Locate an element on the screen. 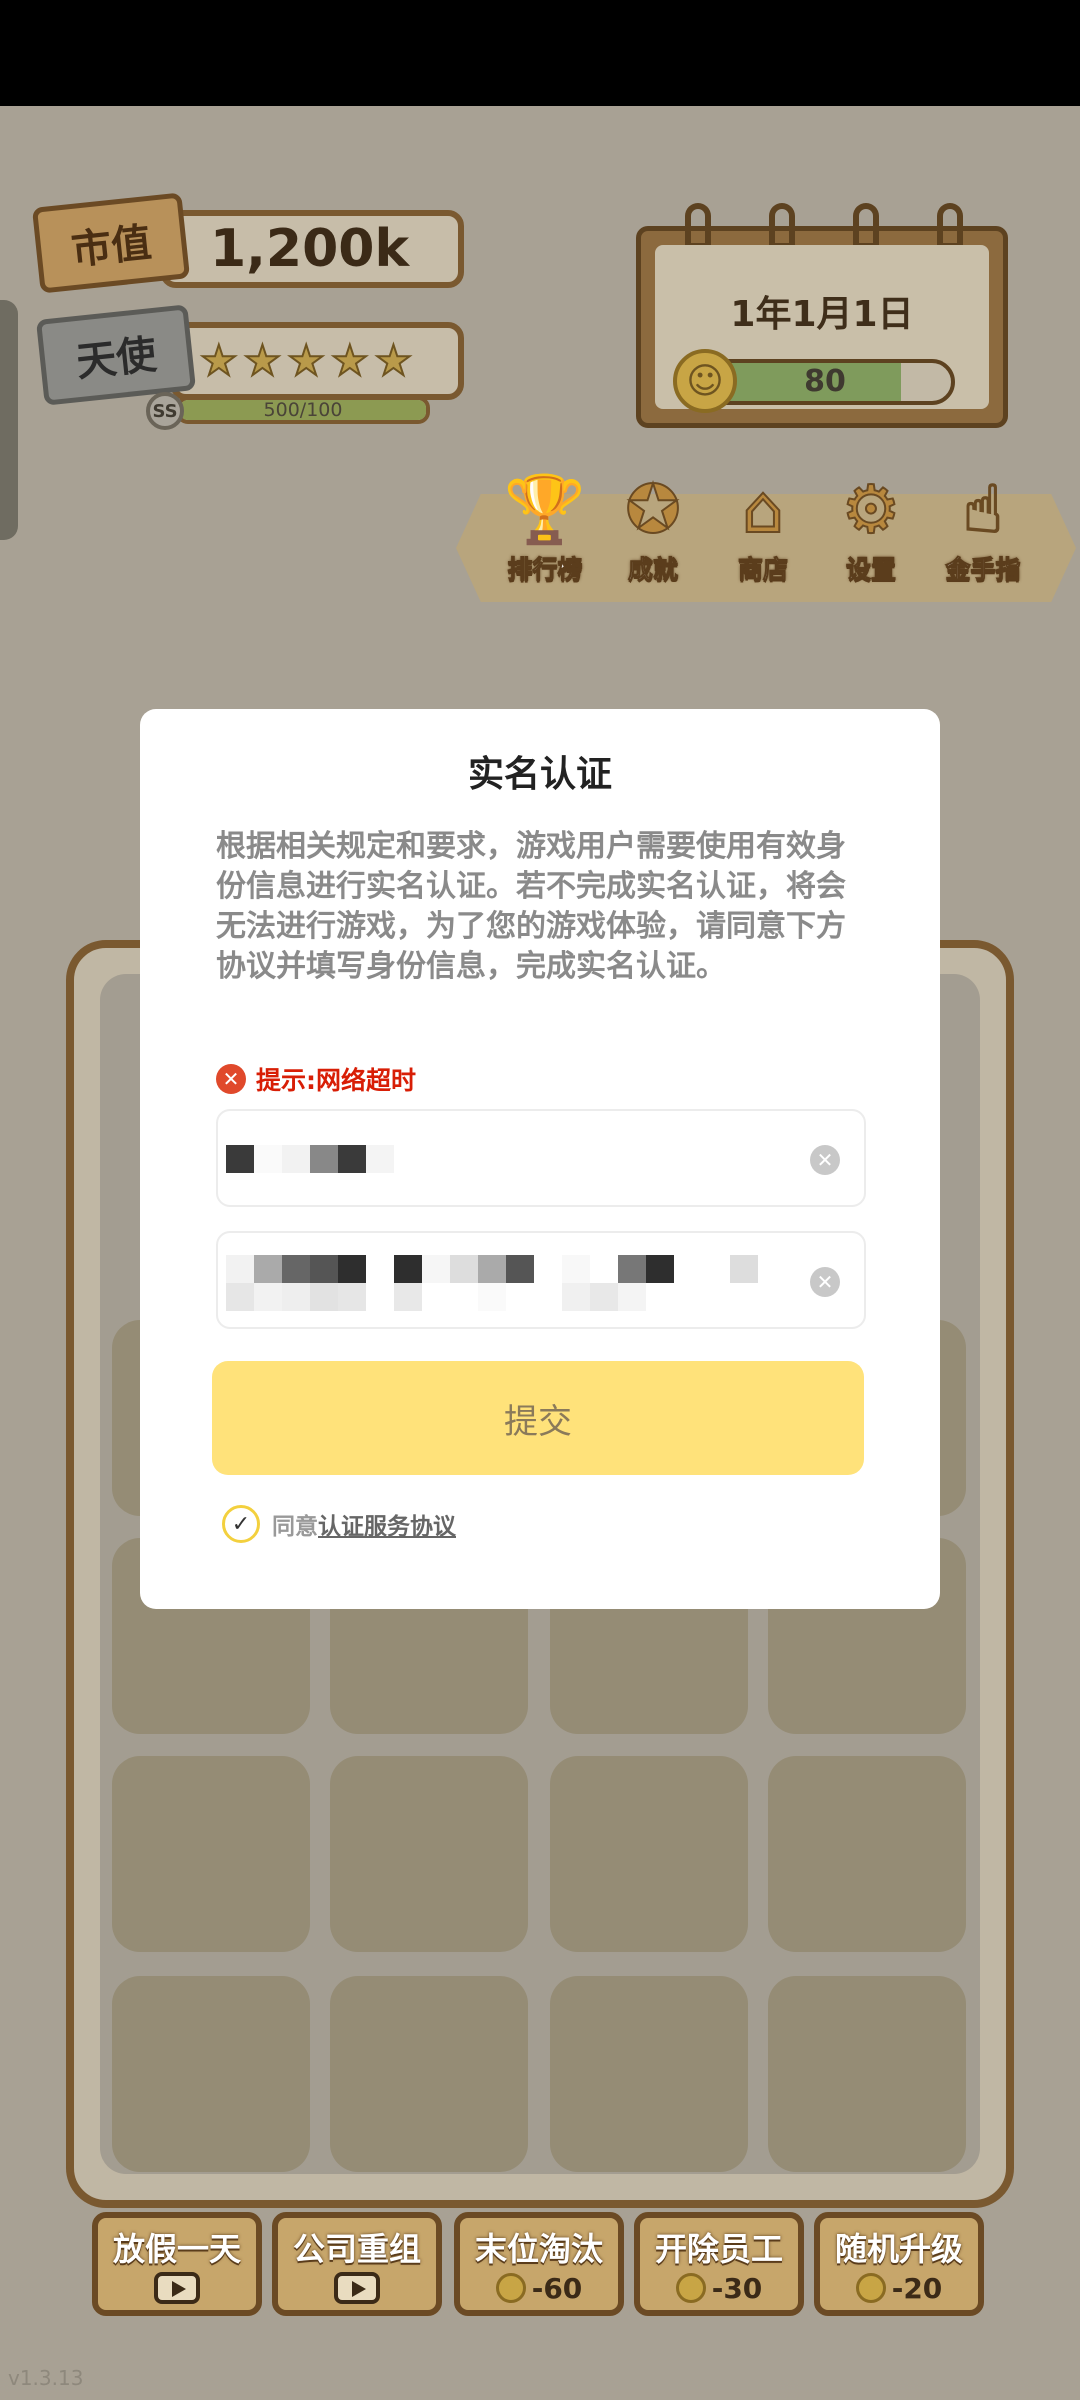 The height and width of the screenshot is (2400, 1080). market-value: 1,200k is located at coordinates (310, 249).